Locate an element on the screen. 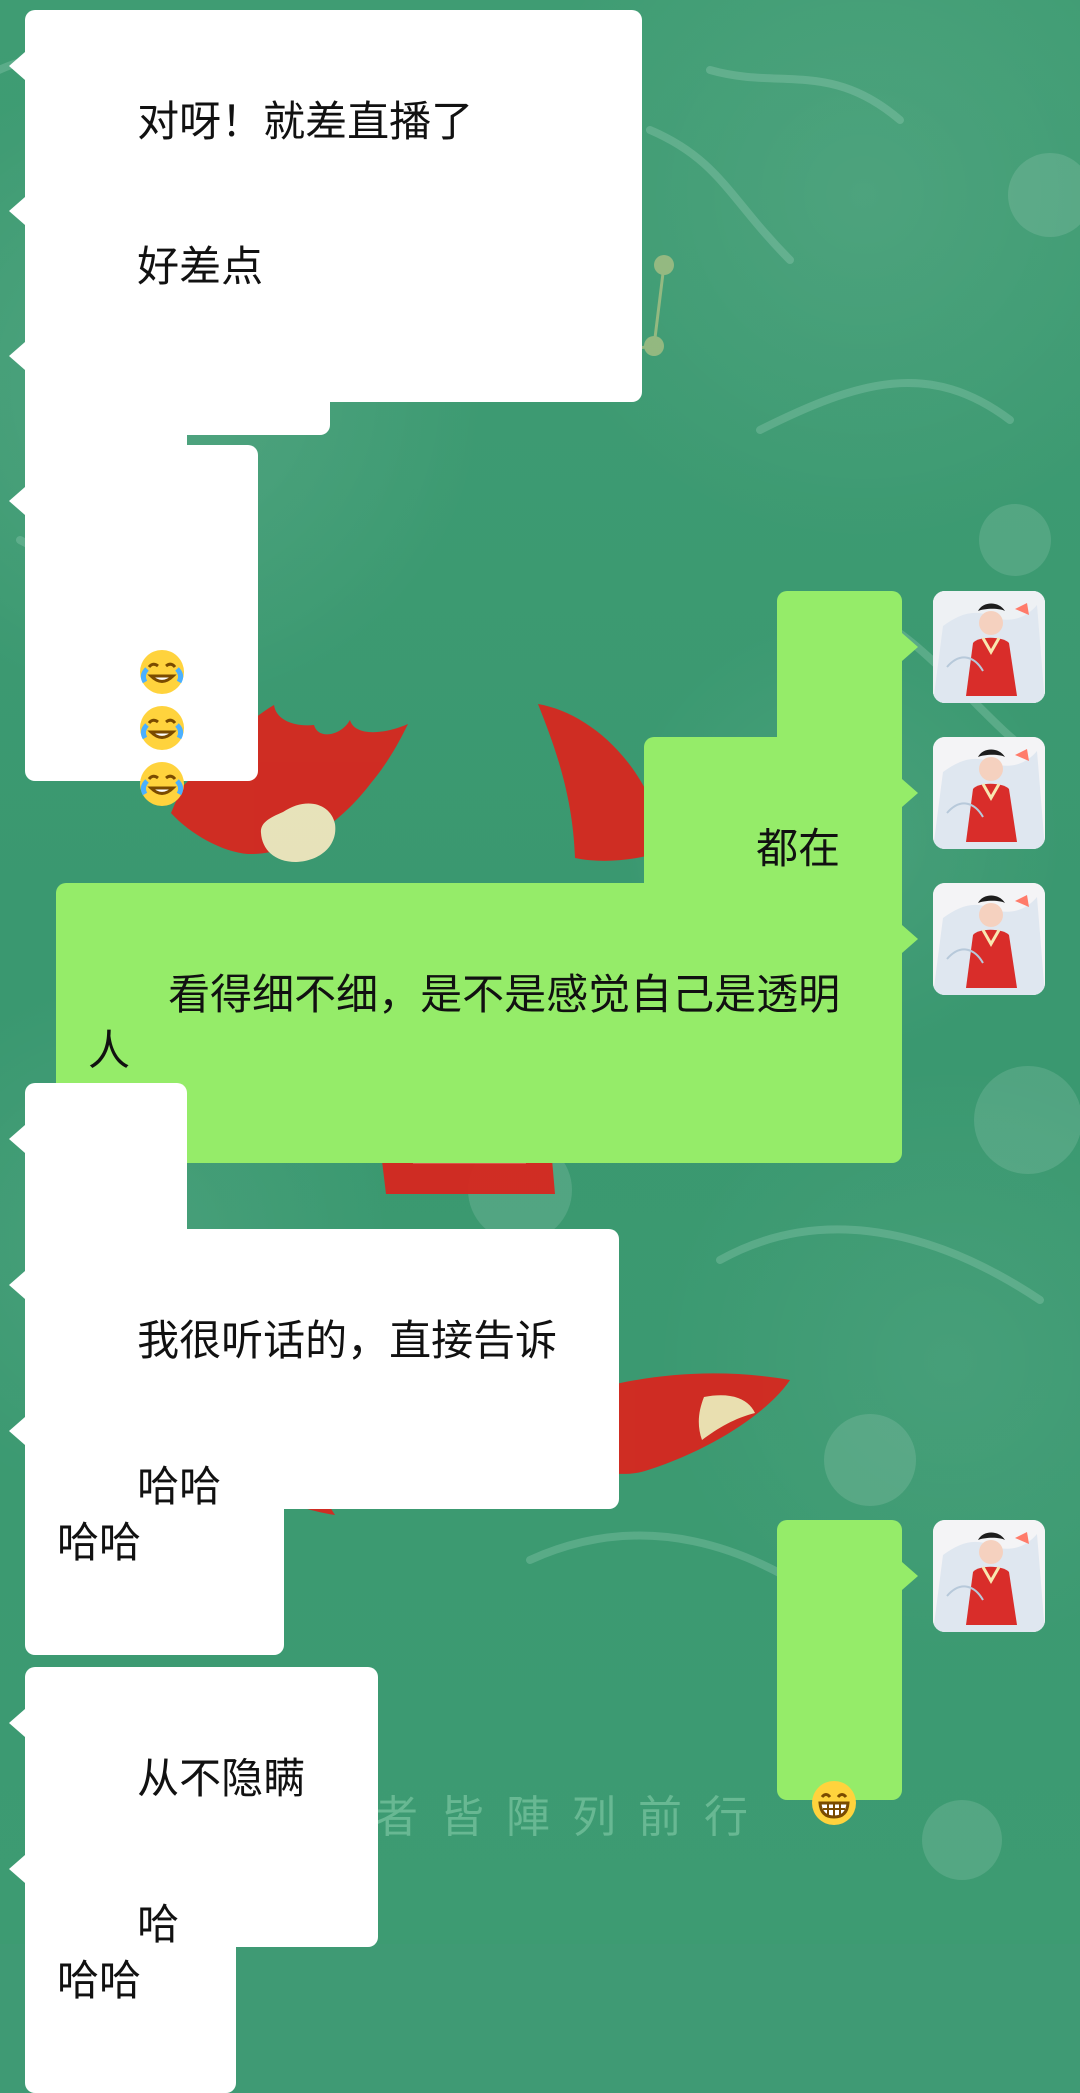 The height and width of the screenshot is (2093, 1080). message-bubble-incoming: 哈哈哈 is located at coordinates (122, 1953).